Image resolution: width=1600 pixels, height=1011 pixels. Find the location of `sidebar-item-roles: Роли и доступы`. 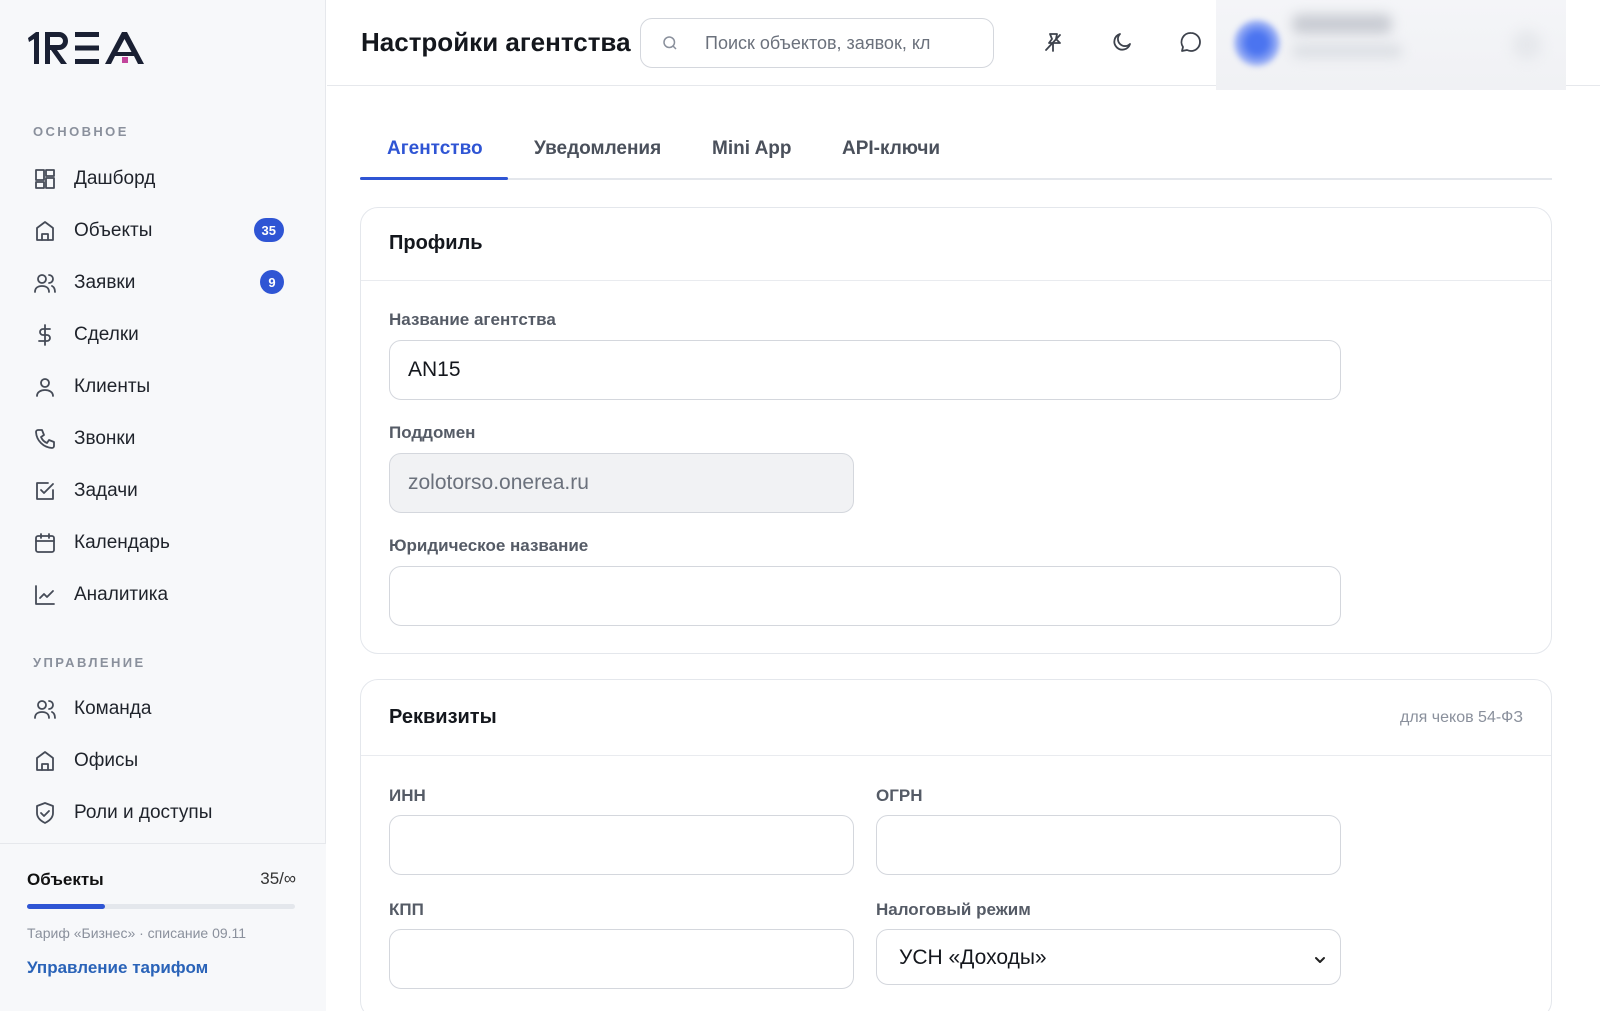

sidebar-item-roles: Роли и доступы is located at coordinates (163, 813).